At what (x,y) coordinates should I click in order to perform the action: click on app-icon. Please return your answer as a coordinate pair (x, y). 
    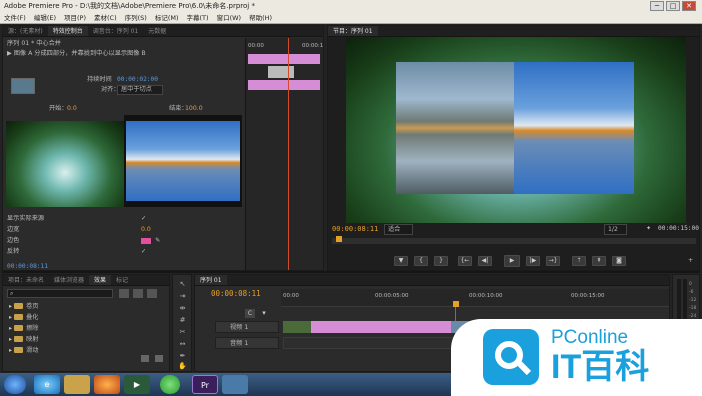
    Looking at the image, I should click on (235, 384).